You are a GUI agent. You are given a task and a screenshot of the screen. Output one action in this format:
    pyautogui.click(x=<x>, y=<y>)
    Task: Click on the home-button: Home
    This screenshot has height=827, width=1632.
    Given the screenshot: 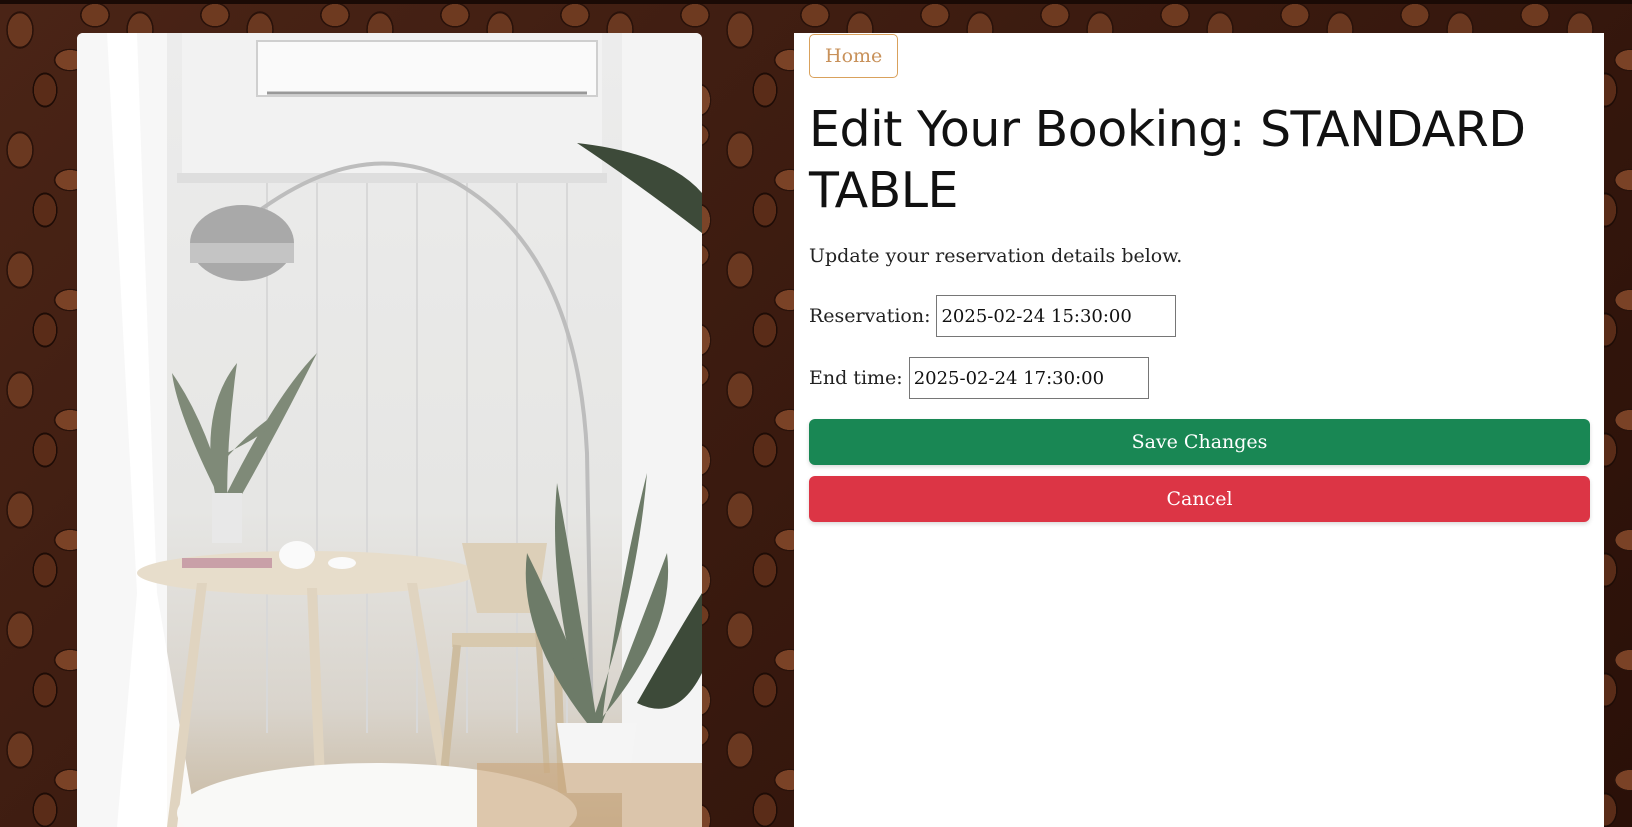 What is the action you would take?
    pyautogui.click(x=854, y=56)
    